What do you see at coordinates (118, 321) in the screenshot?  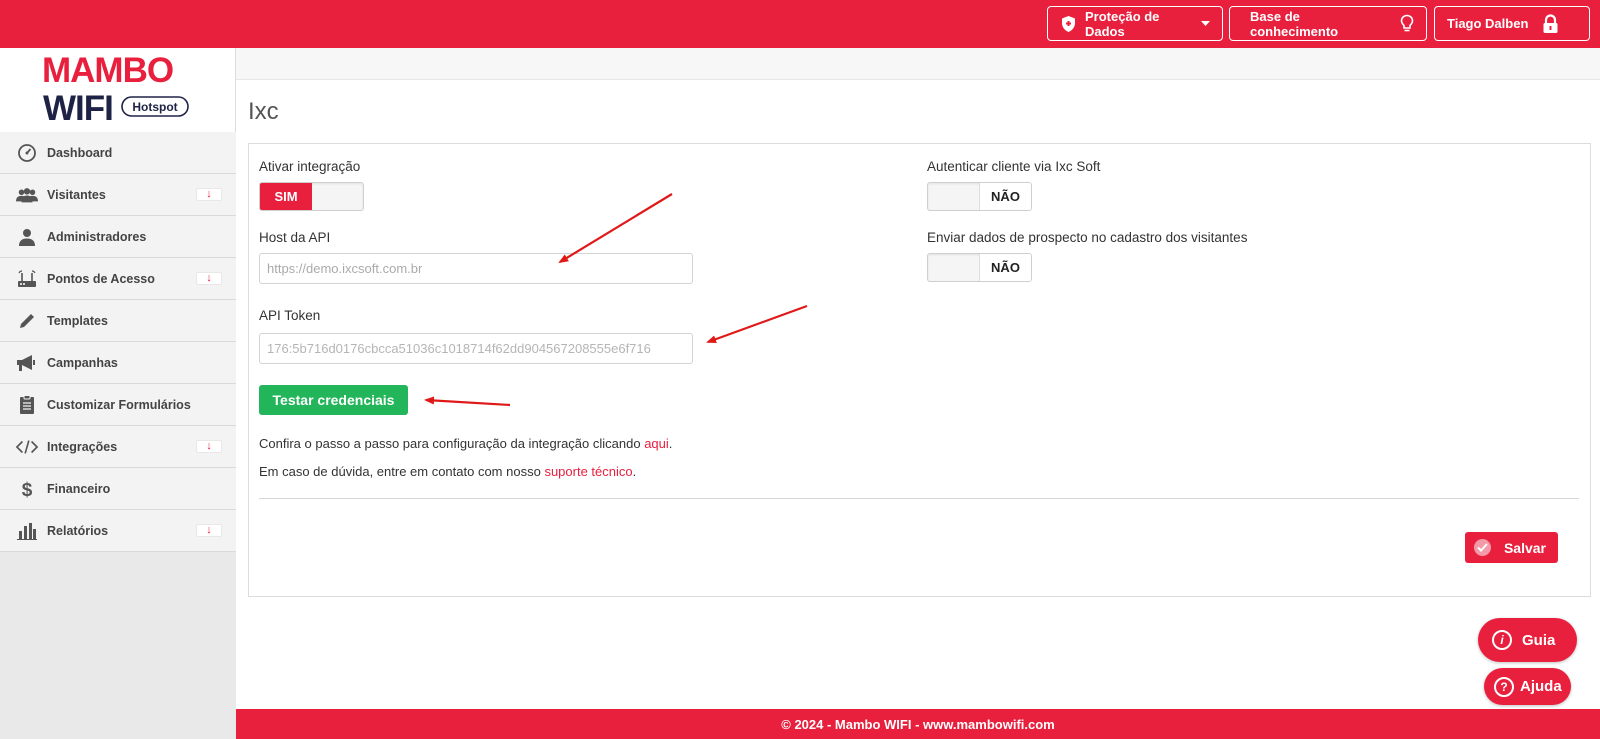 I see `sidebar-item-templates: Templates` at bounding box center [118, 321].